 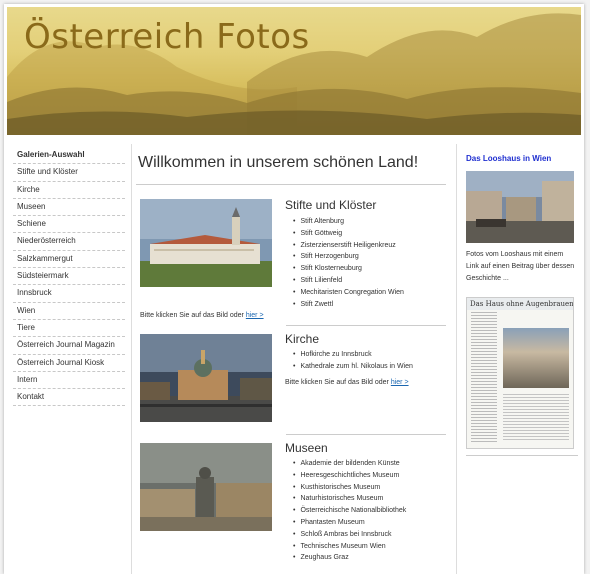 What do you see at coordinates (278, 162) in the screenshot?
I see `welcome-heading: Willkommen in unserem schönen Land!` at bounding box center [278, 162].